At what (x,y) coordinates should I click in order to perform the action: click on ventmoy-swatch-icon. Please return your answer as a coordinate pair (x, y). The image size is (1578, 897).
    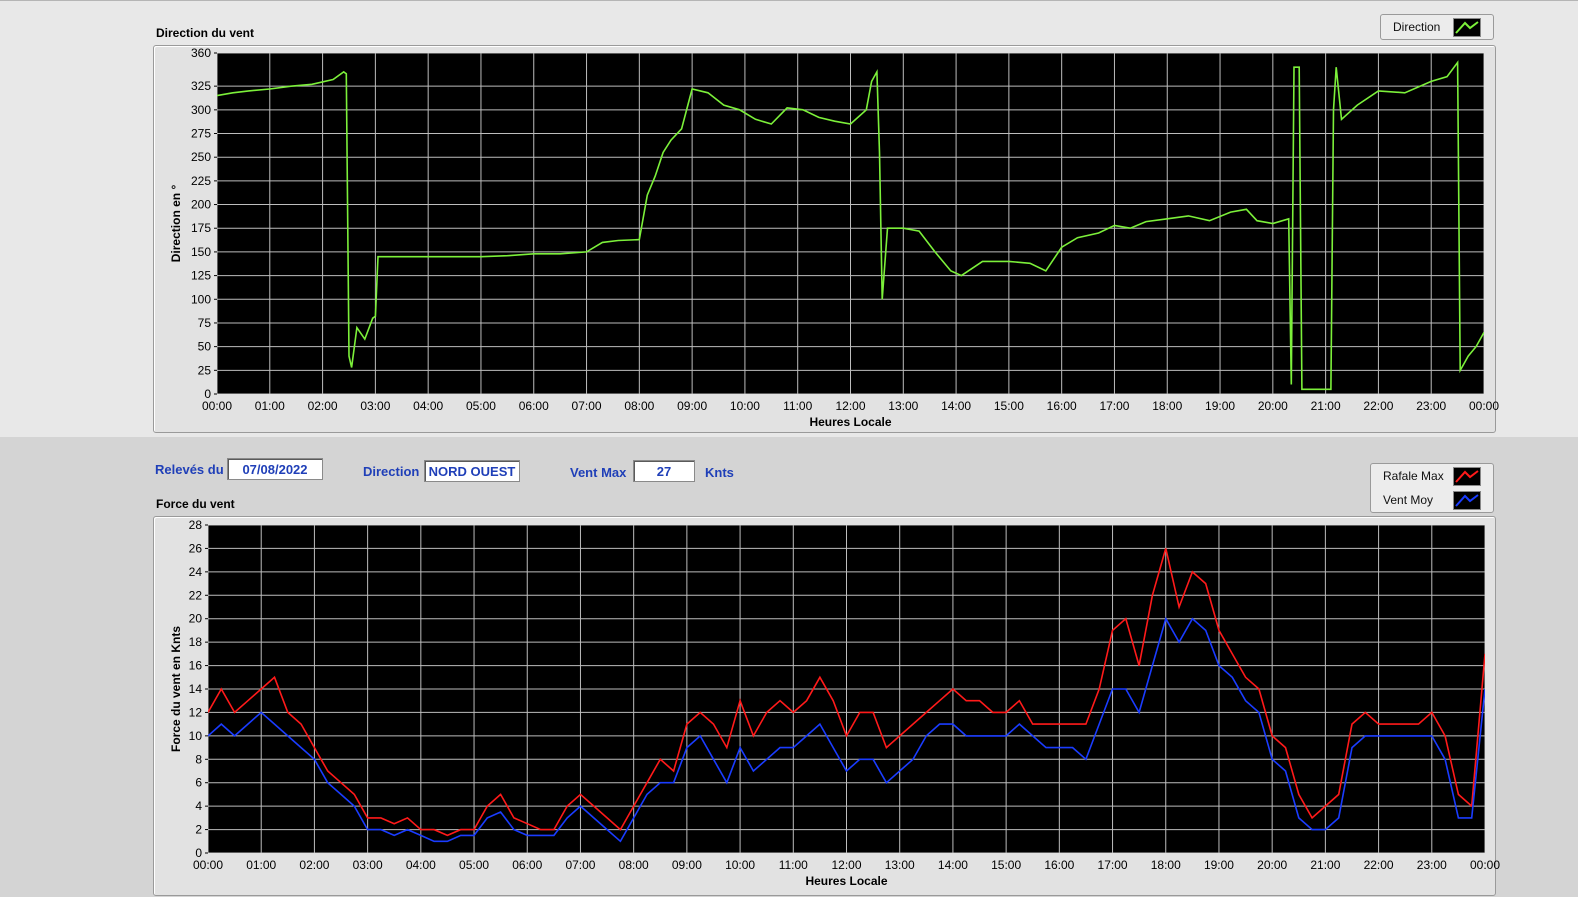
    Looking at the image, I should click on (1467, 500).